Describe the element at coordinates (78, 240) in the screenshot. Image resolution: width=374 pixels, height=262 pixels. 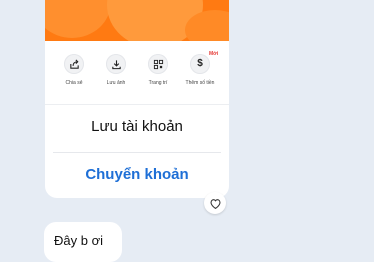
I see `message-text: Đây b ơi` at that location.